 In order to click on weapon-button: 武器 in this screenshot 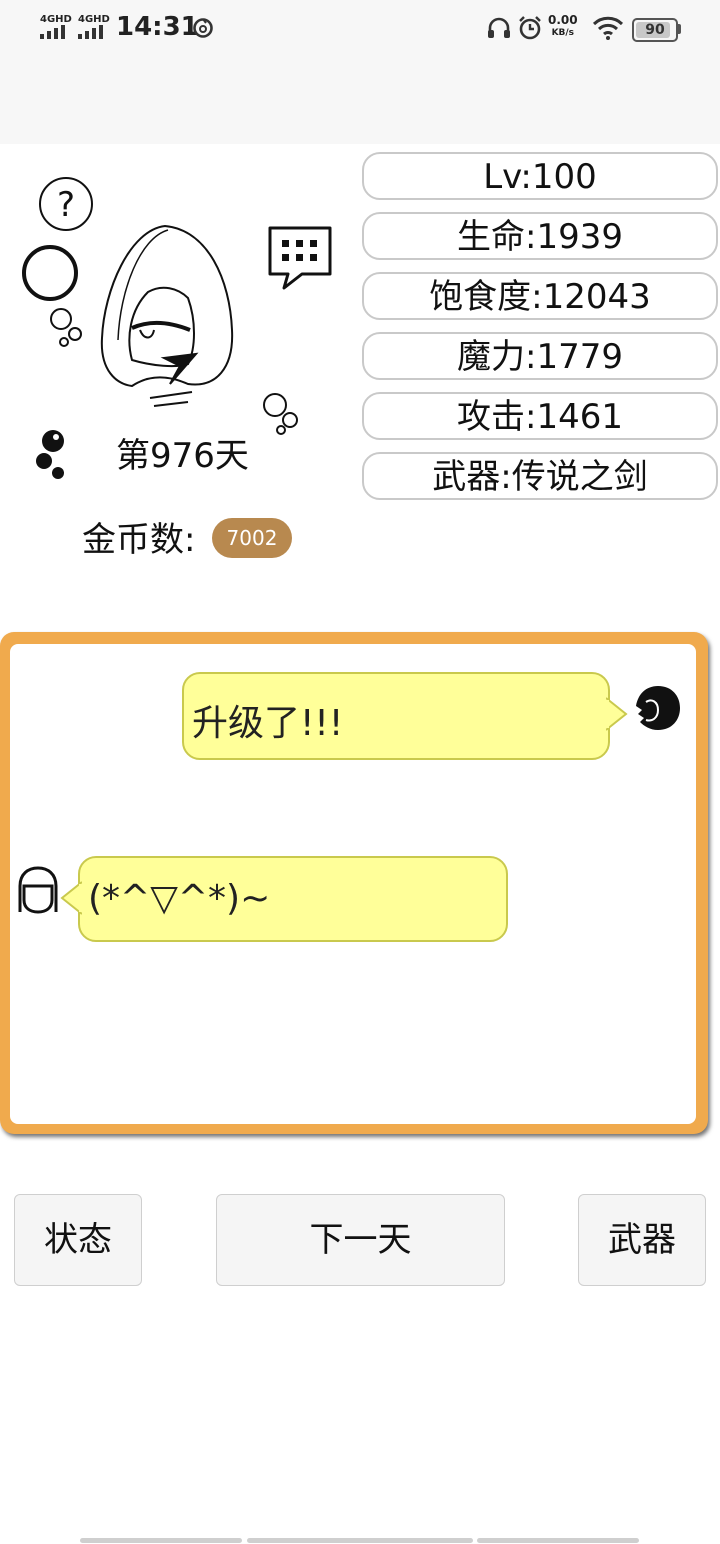, I will do `click(642, 1240)`.